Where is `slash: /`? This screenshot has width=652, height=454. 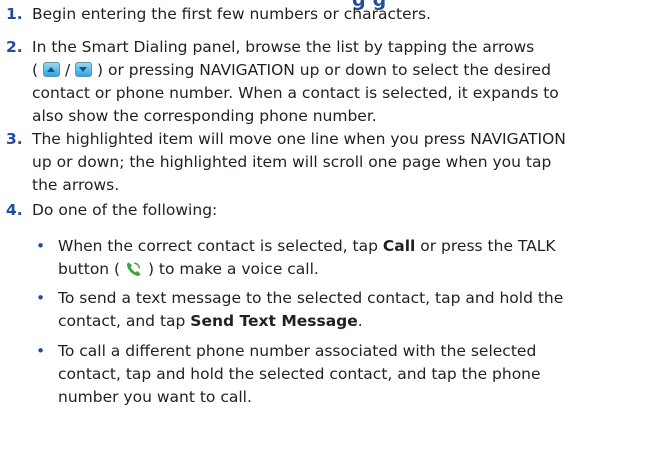
slash: / is located at coordinates (67, 70).